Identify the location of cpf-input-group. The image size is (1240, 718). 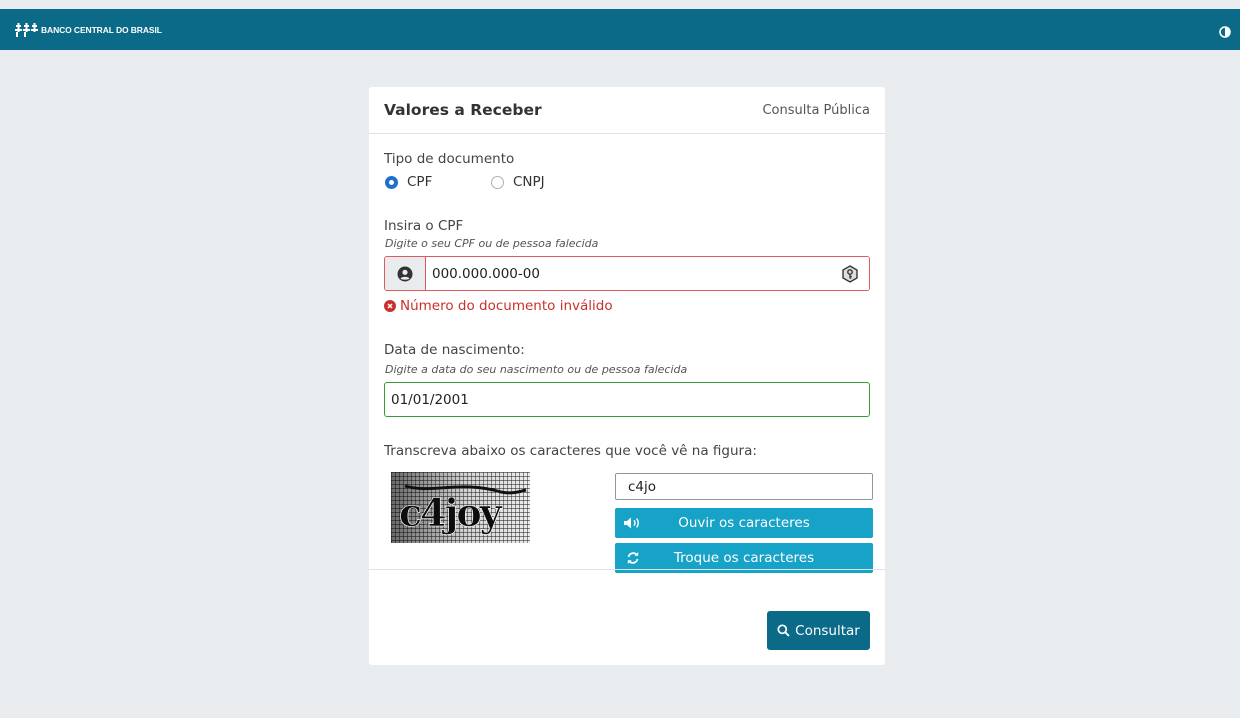
(627, 273).